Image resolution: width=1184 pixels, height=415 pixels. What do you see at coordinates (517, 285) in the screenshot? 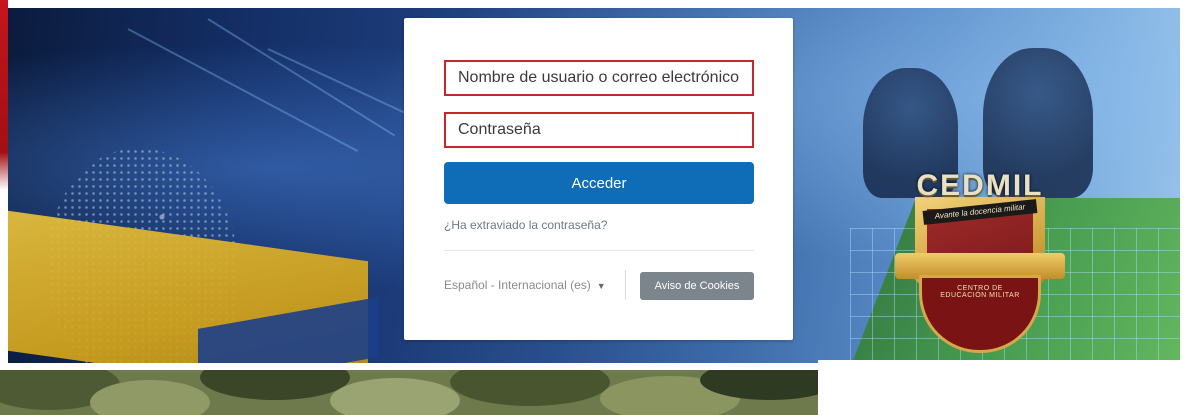
I see `language-label: Español - Internacional (es)` at bounding box center [517, 285].